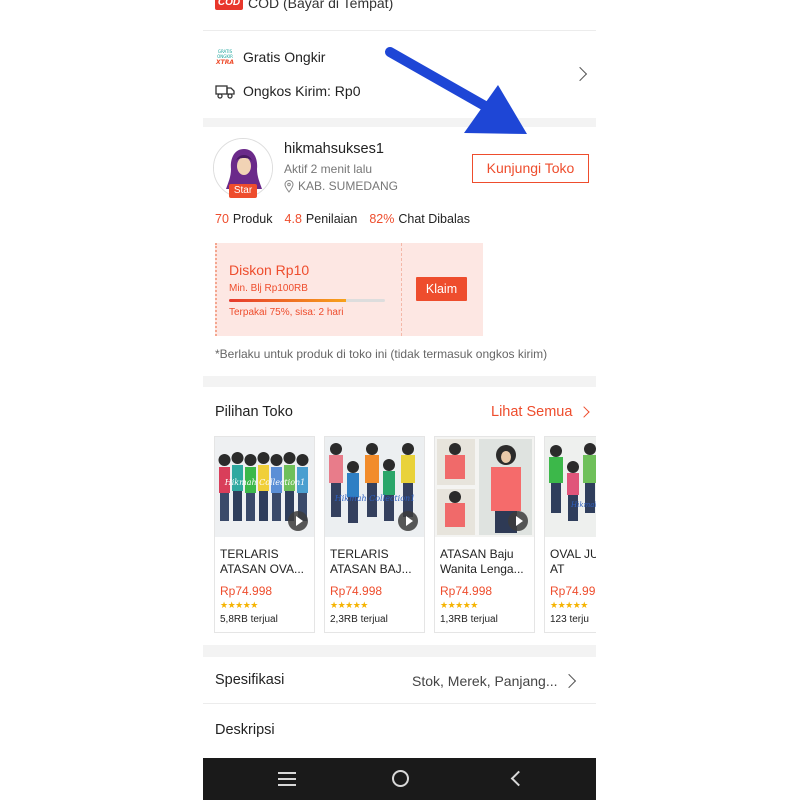  What do you see at coordinates (328, 169) in the screenshot?
I see `shop-active-status: Aktif 2 menit lalu` at bounding box center [328, 169].